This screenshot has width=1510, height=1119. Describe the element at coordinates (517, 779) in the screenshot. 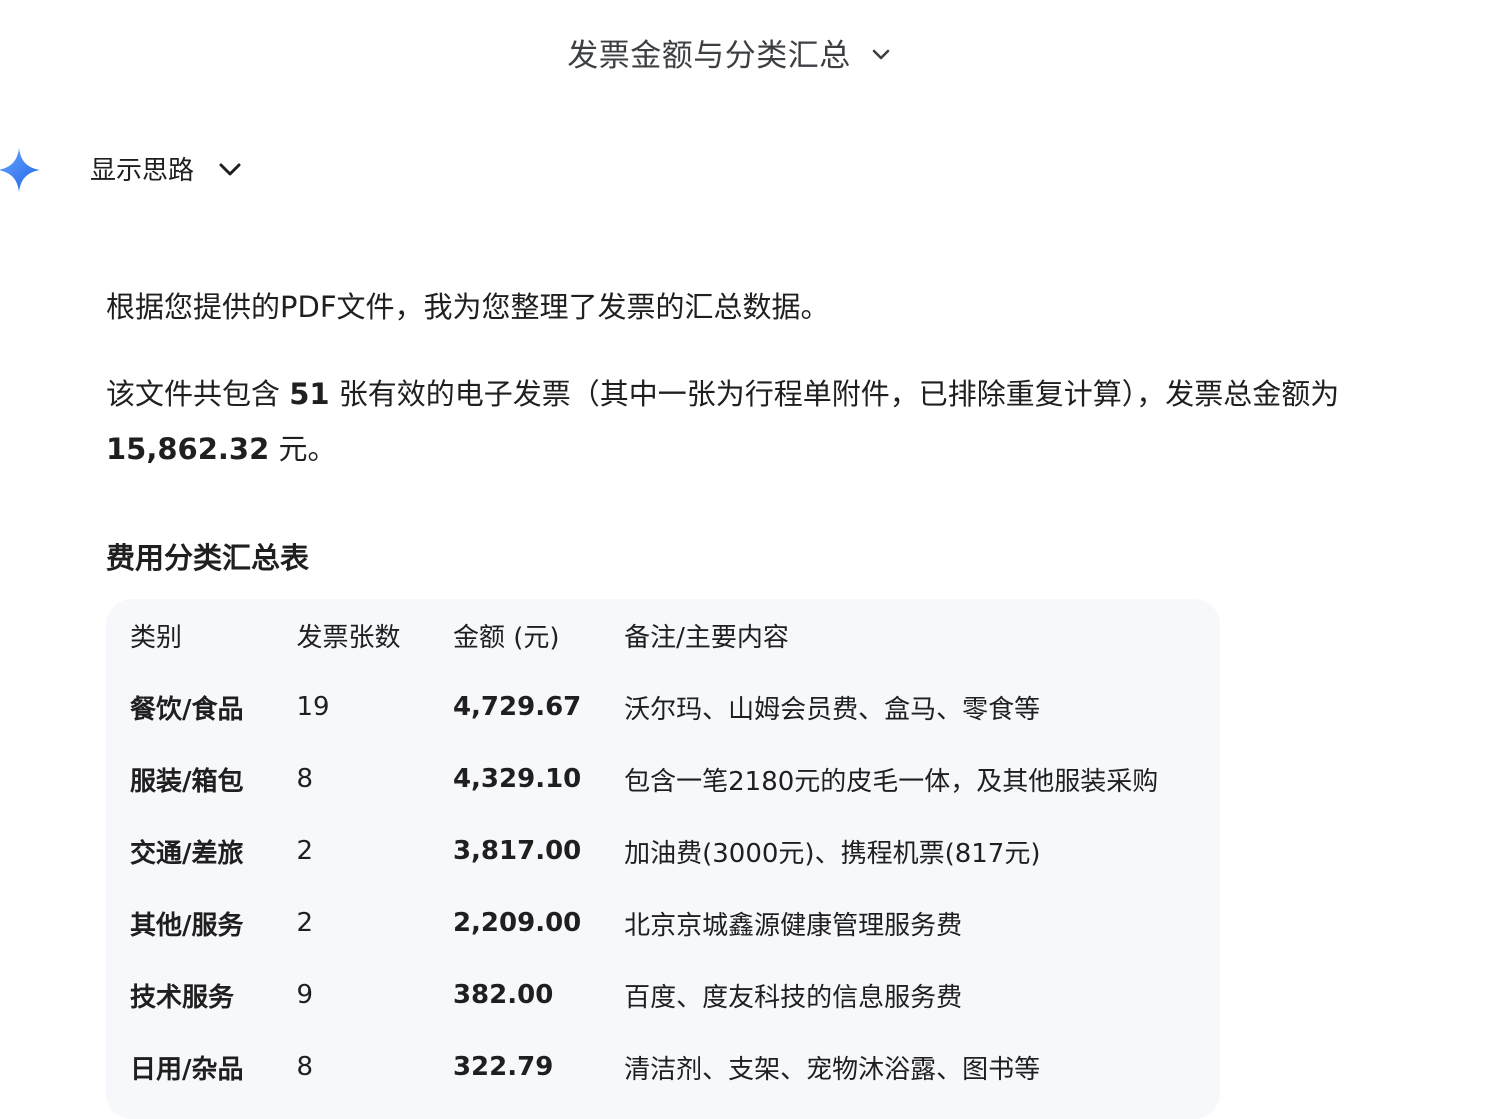

I see `cell-amount: 4,329.10` at that location.